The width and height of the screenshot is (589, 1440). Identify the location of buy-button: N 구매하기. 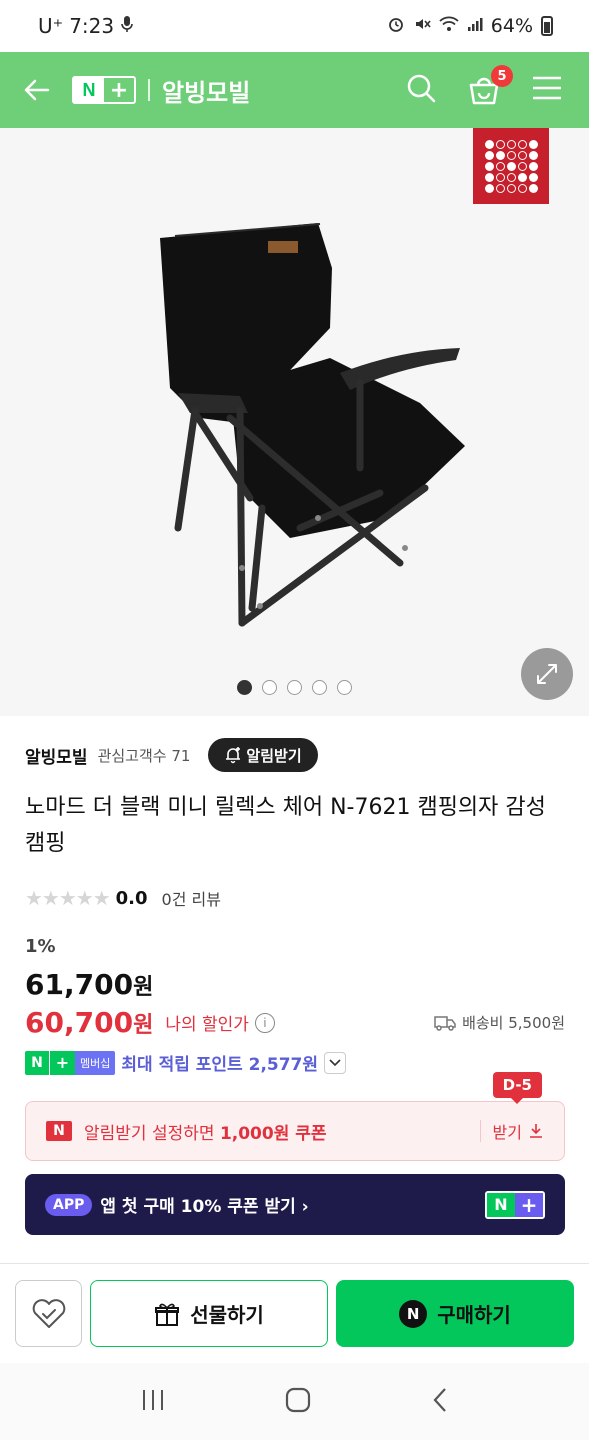
(455, 1313).